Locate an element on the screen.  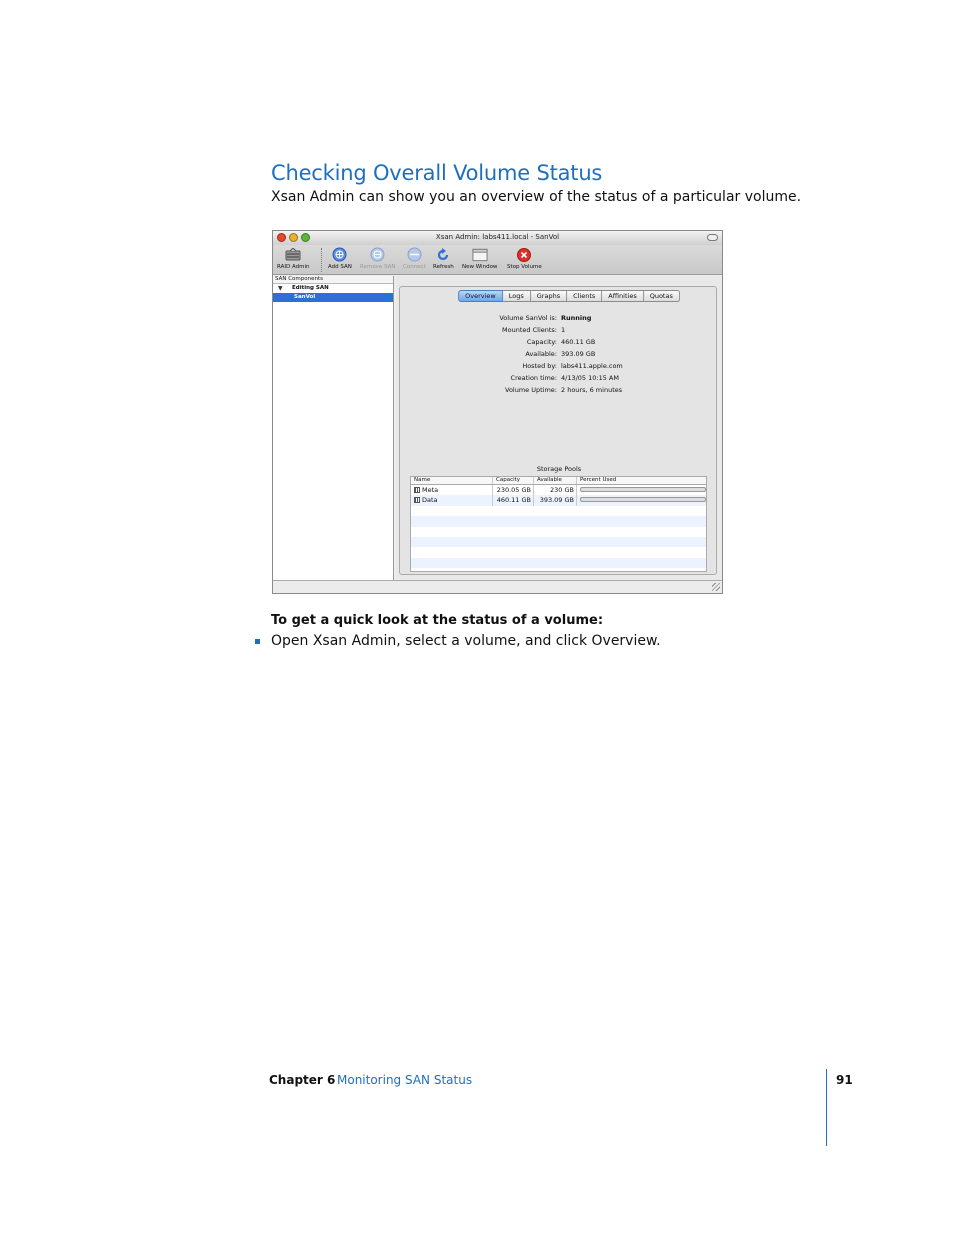
table-header: Name Capacity Available Percent Used is located at coordinates (558, 481).